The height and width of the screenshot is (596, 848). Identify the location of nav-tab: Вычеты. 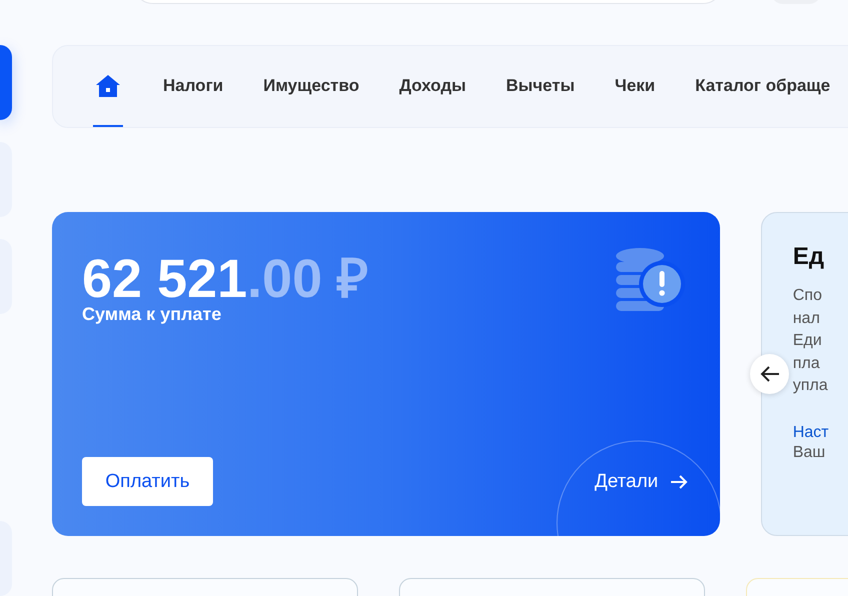
(540, 86).